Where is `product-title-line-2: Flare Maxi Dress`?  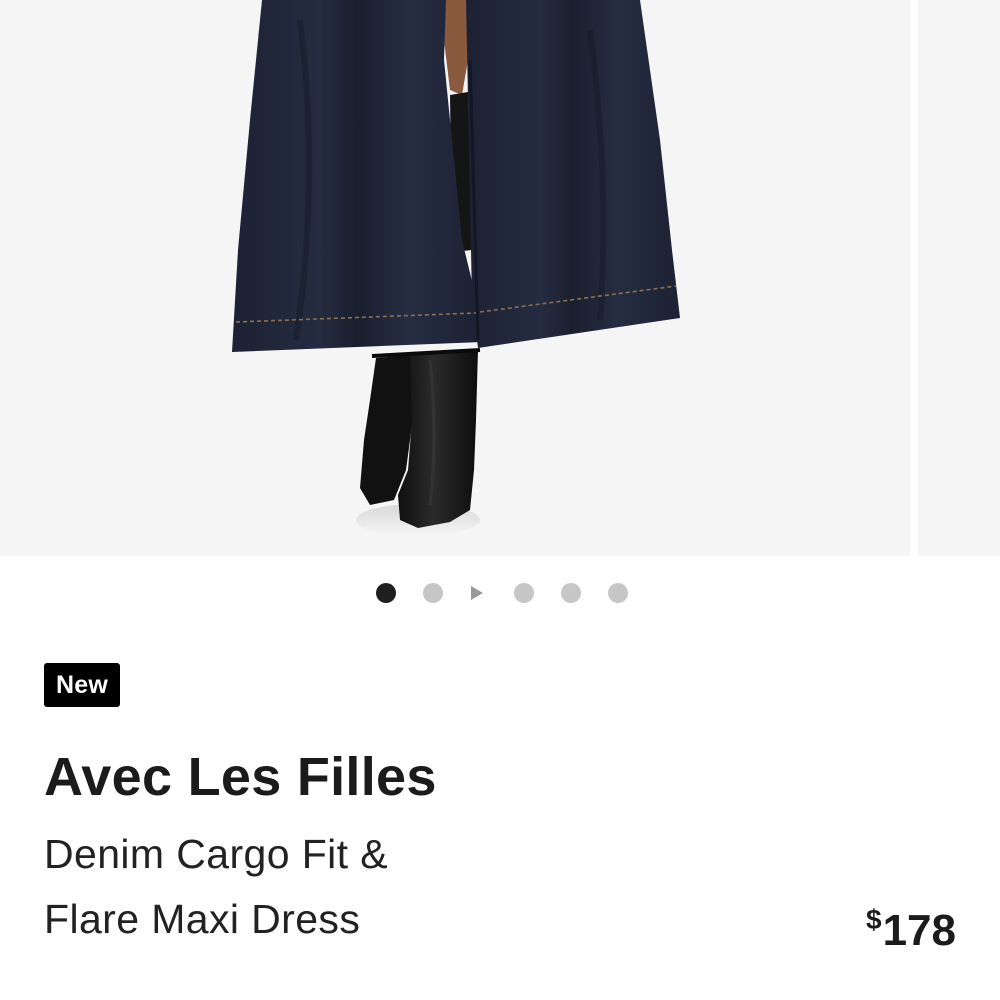
product-title-line-2: Flare Maxi Dress is located at coordinates (202, 919).